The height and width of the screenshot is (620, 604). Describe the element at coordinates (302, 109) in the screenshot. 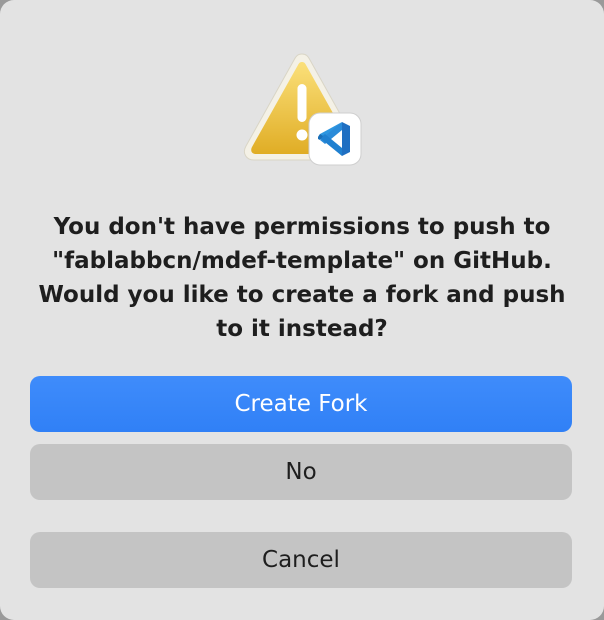

I see `warning-icon` at that location.